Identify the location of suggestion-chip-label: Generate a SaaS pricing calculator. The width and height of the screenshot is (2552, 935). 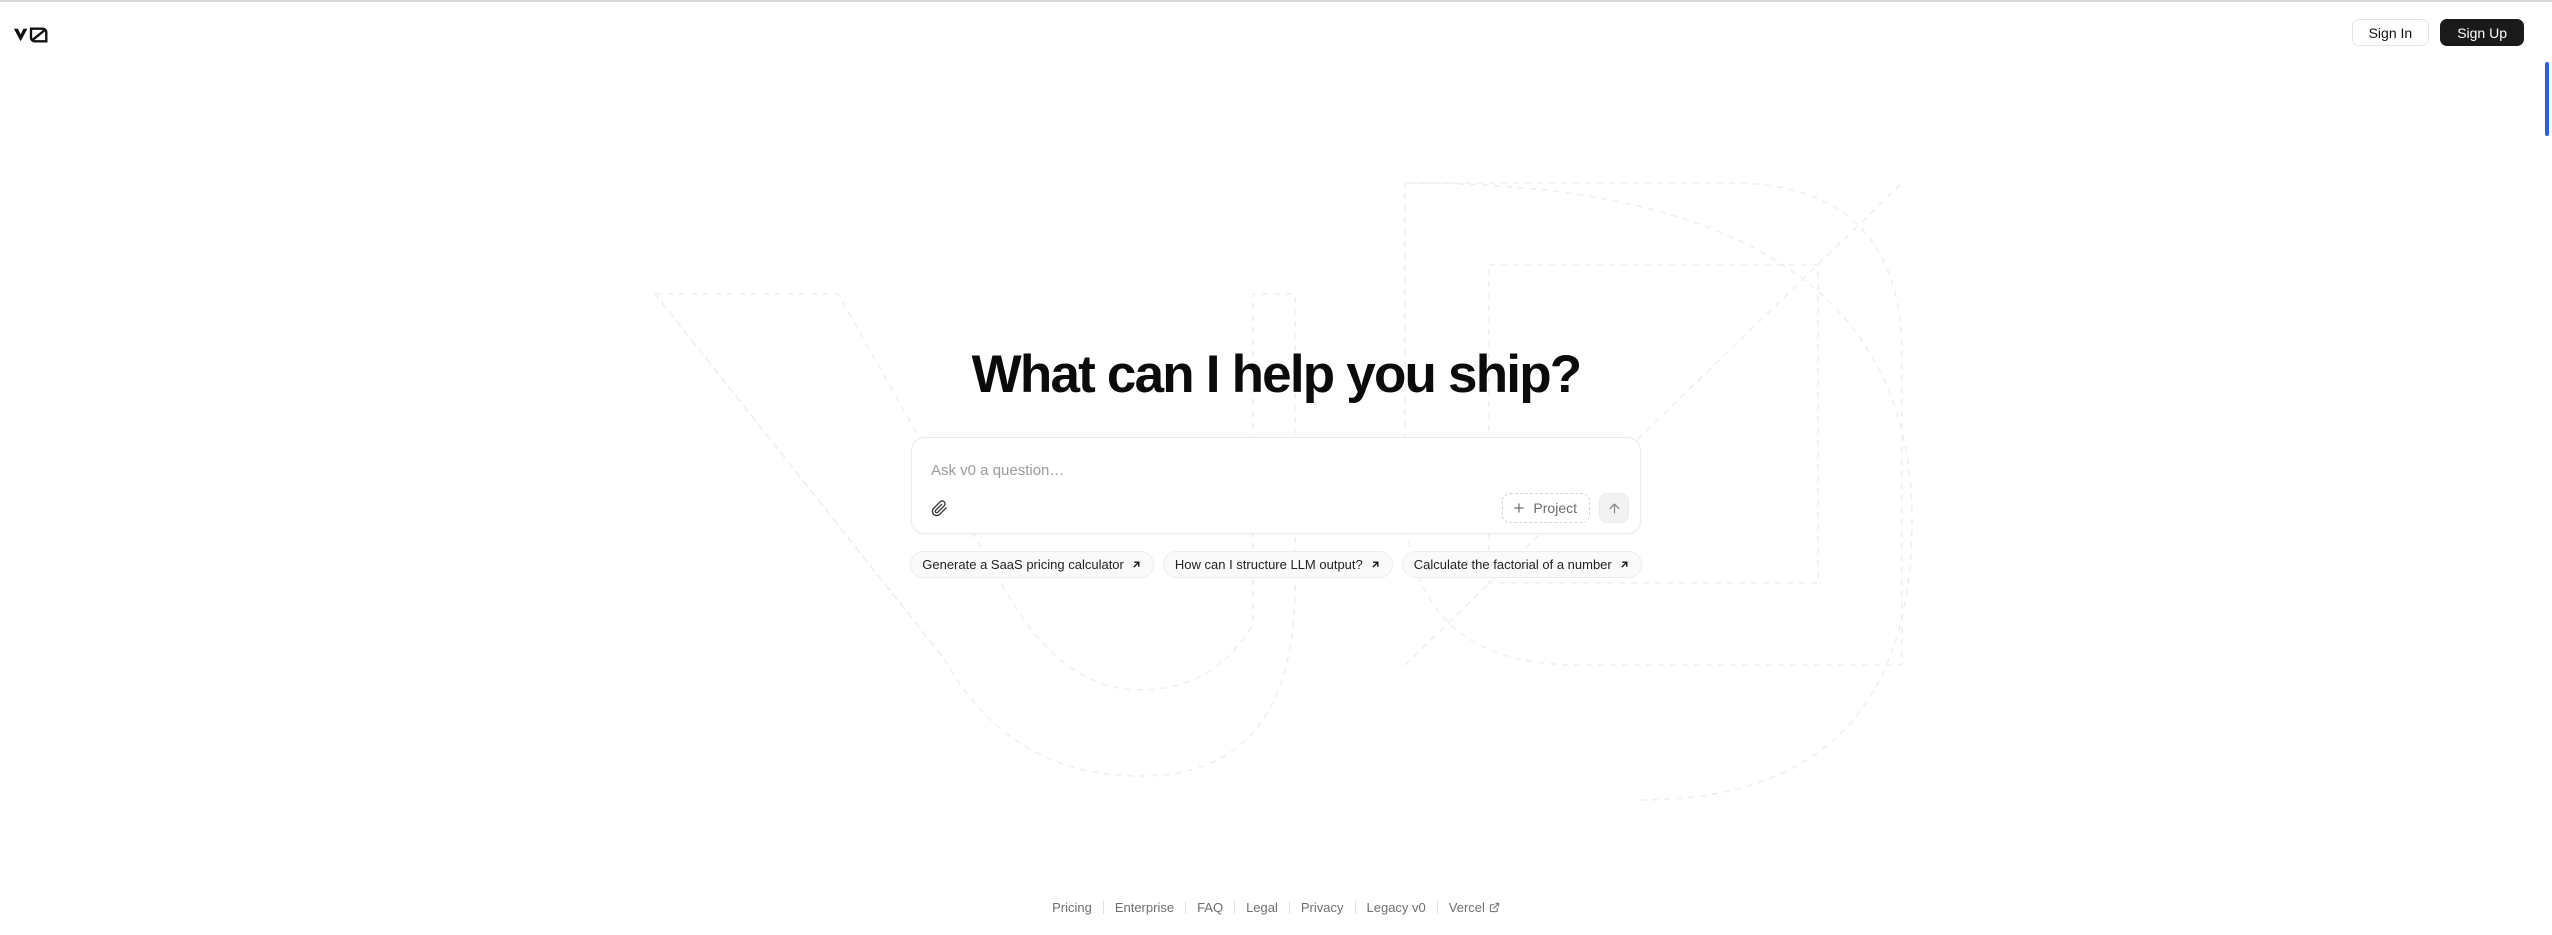
(1023, 564).